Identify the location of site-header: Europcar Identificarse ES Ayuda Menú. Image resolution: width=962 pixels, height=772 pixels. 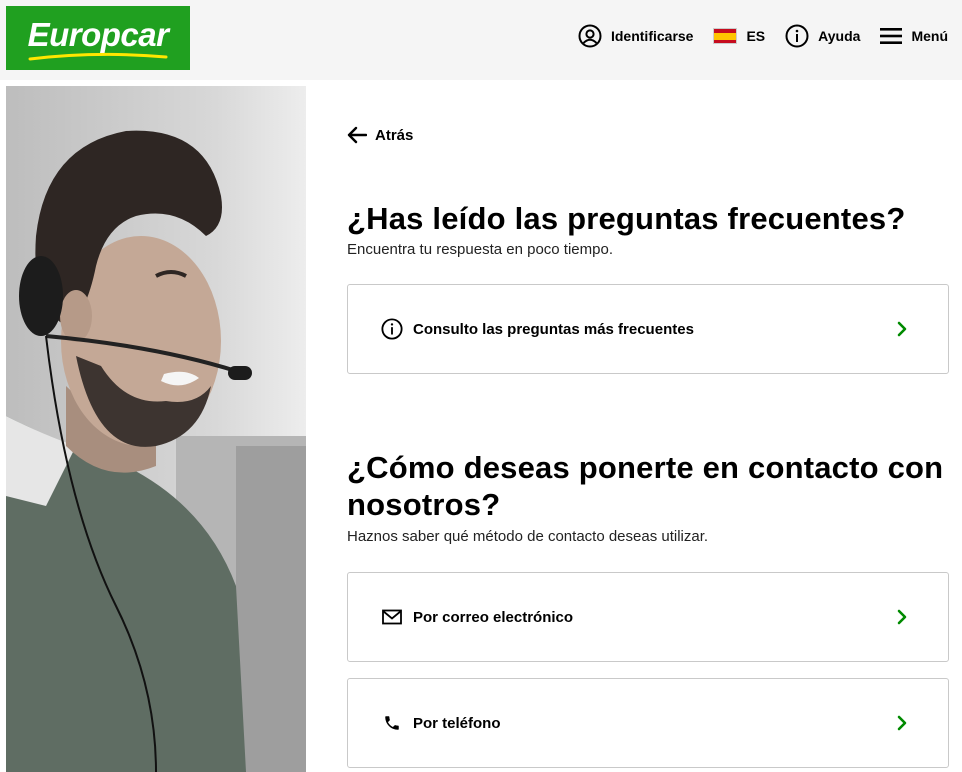
(481, 40).